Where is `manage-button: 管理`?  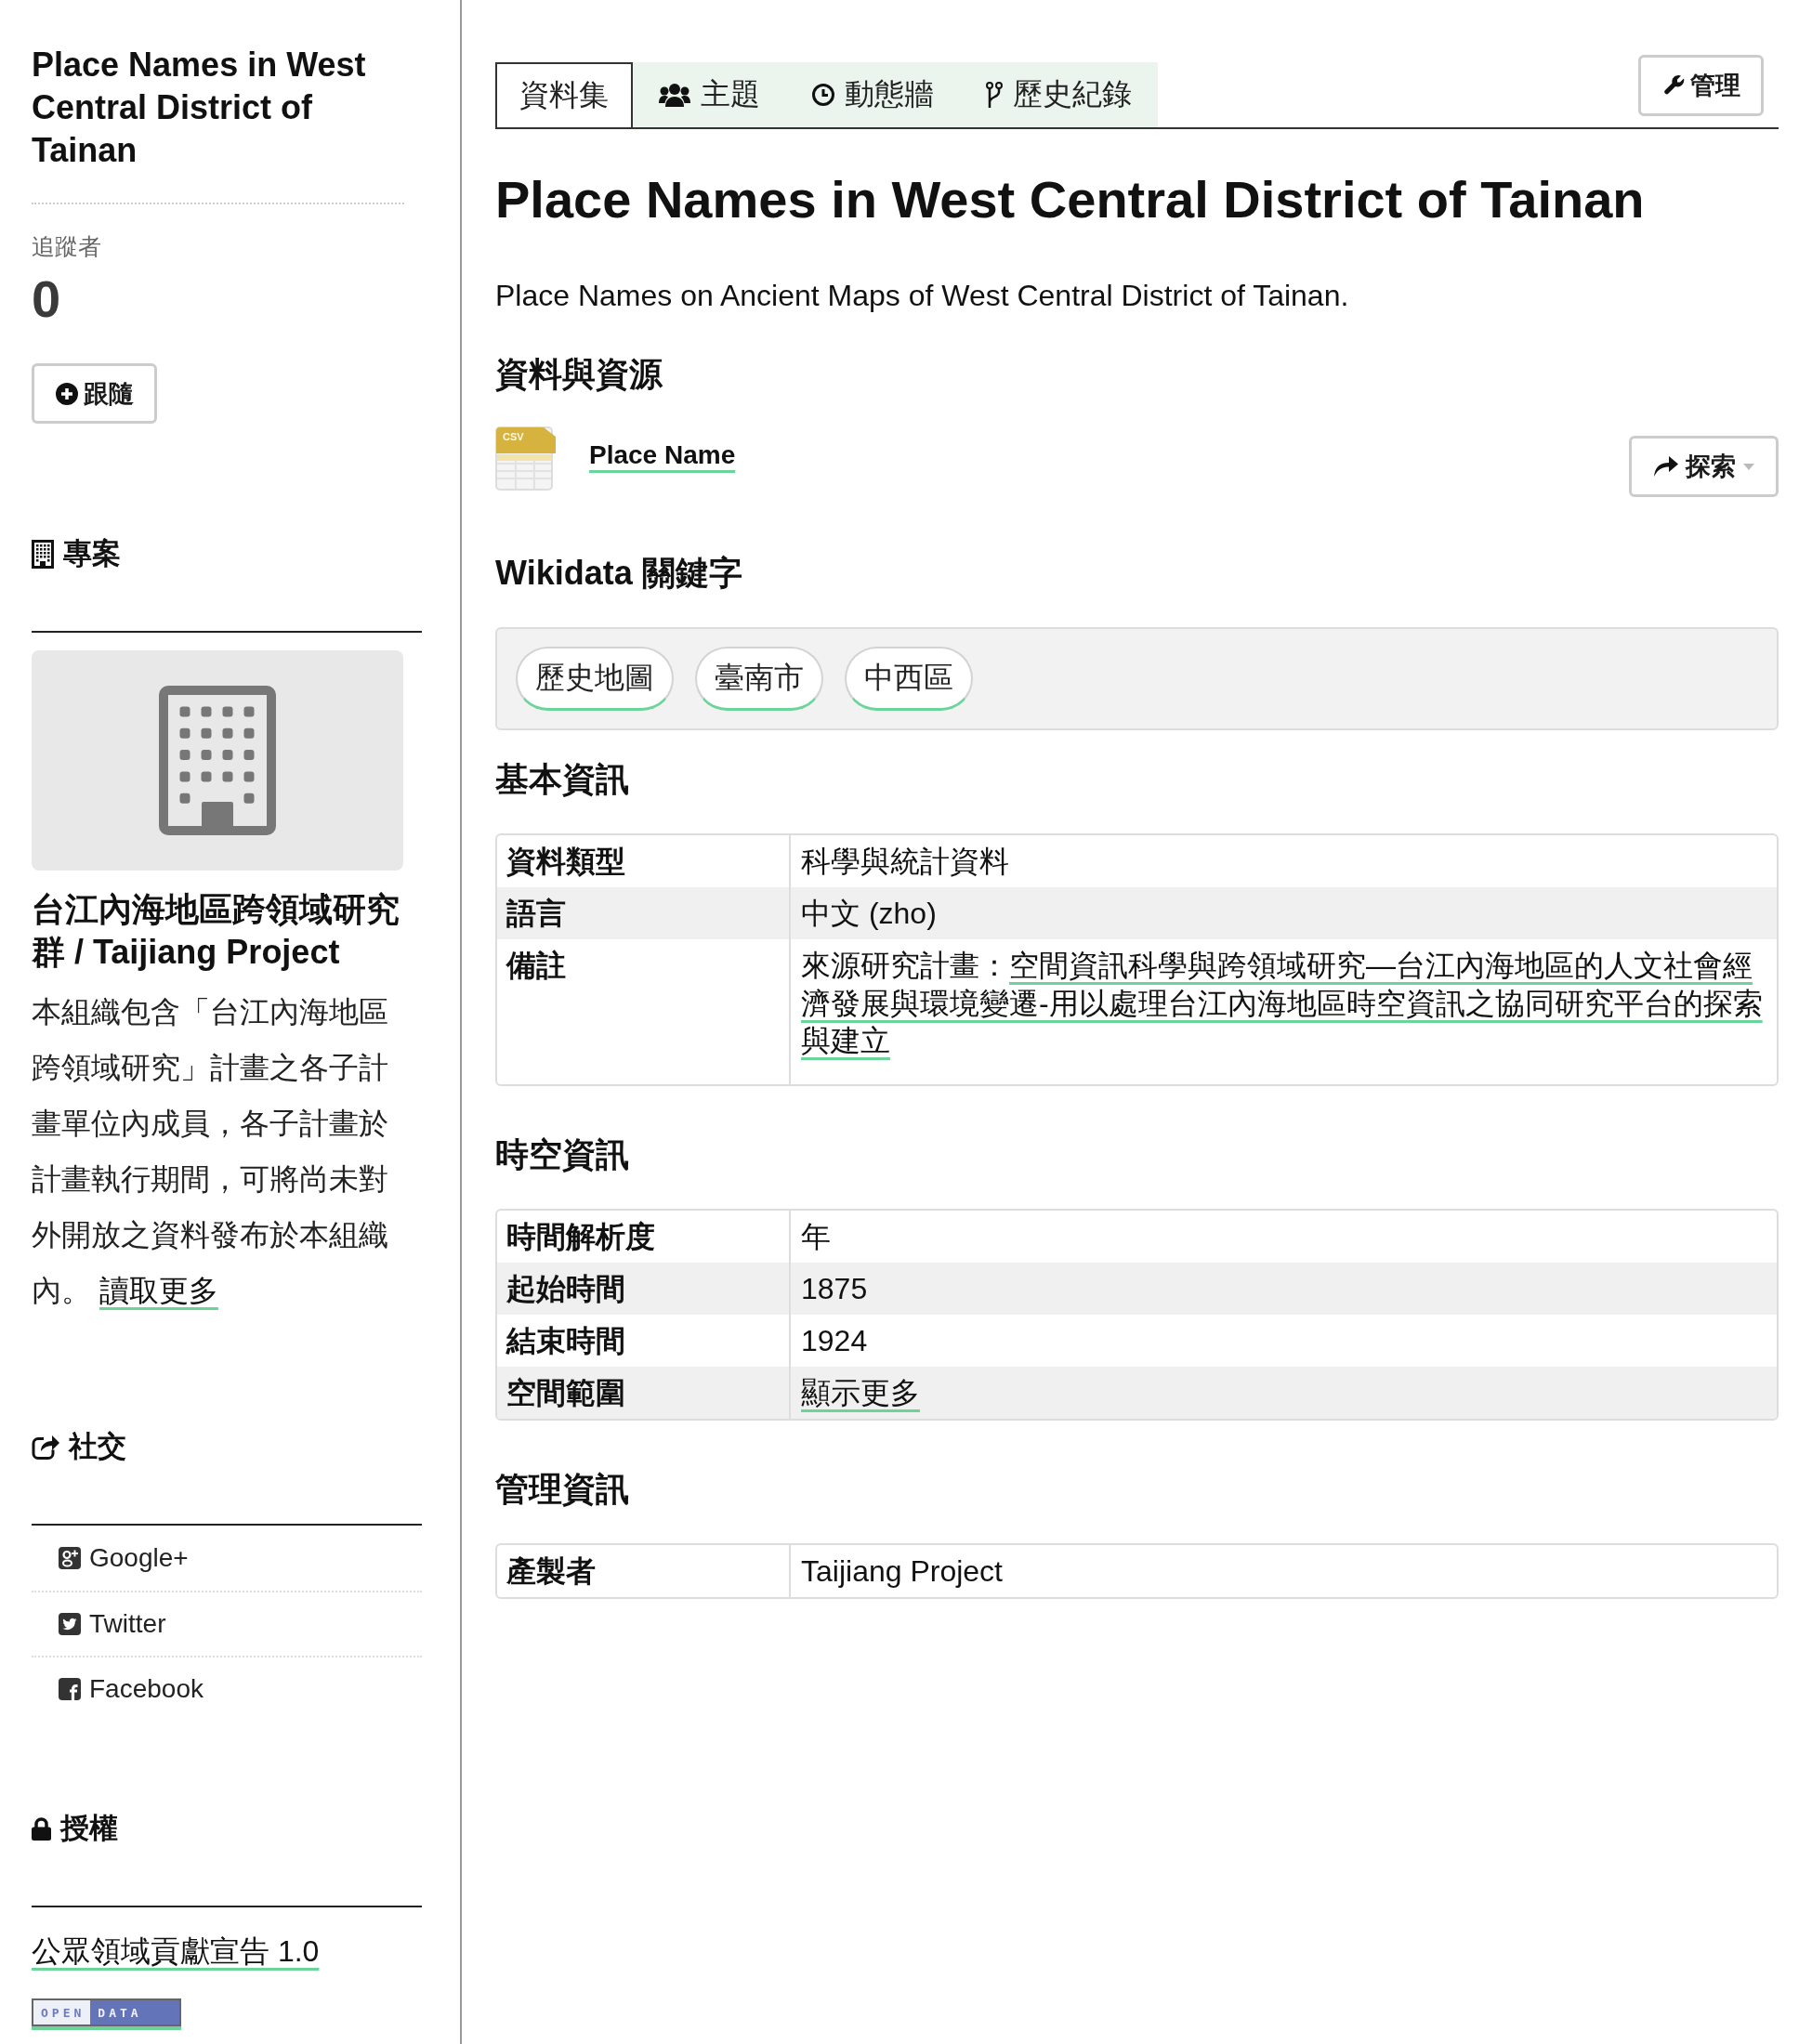
manage-button: 管理 is located at coordinates (1701, 85).